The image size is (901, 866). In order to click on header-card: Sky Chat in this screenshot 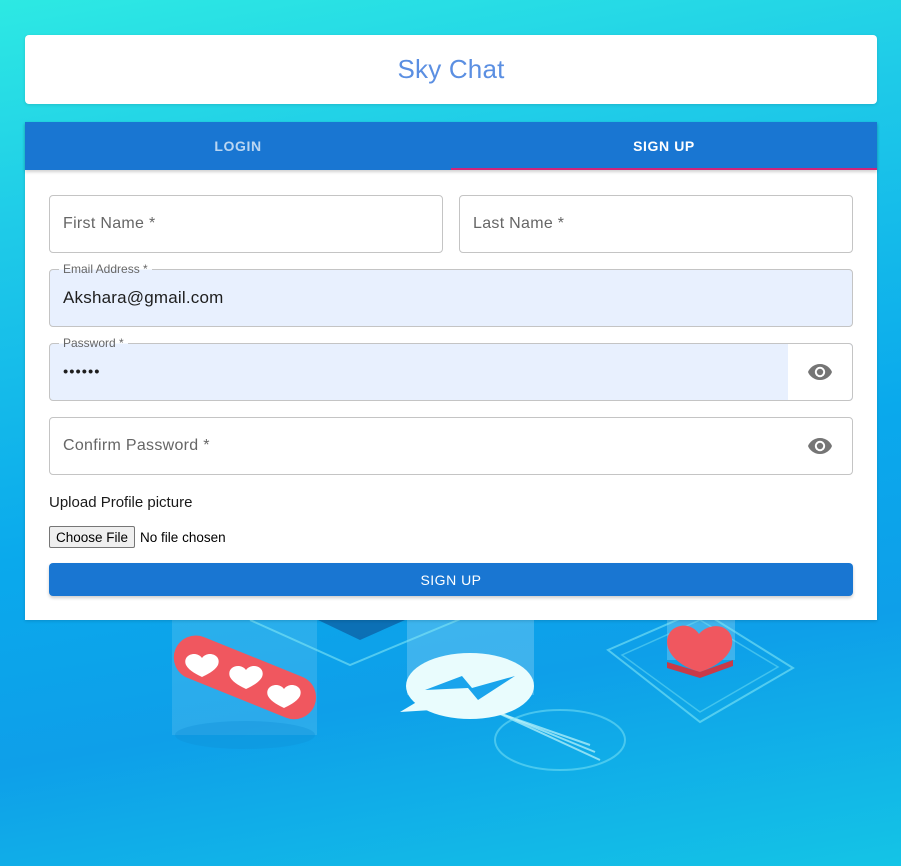, I will do `click(451, 69)`.